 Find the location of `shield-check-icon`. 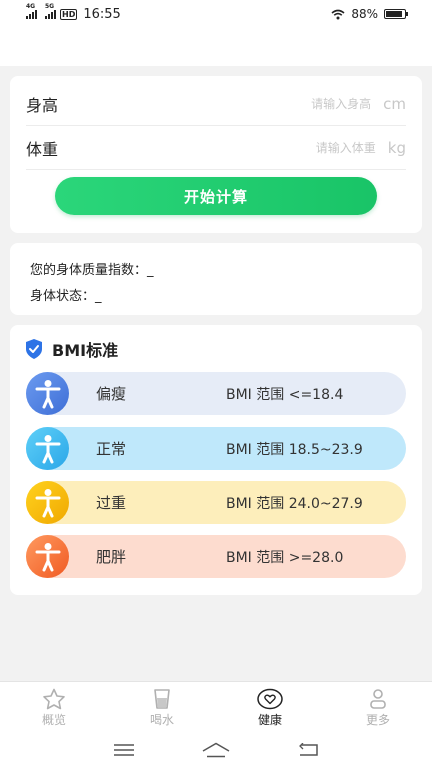

shield-check-icon is located at coordinates (34, 349).